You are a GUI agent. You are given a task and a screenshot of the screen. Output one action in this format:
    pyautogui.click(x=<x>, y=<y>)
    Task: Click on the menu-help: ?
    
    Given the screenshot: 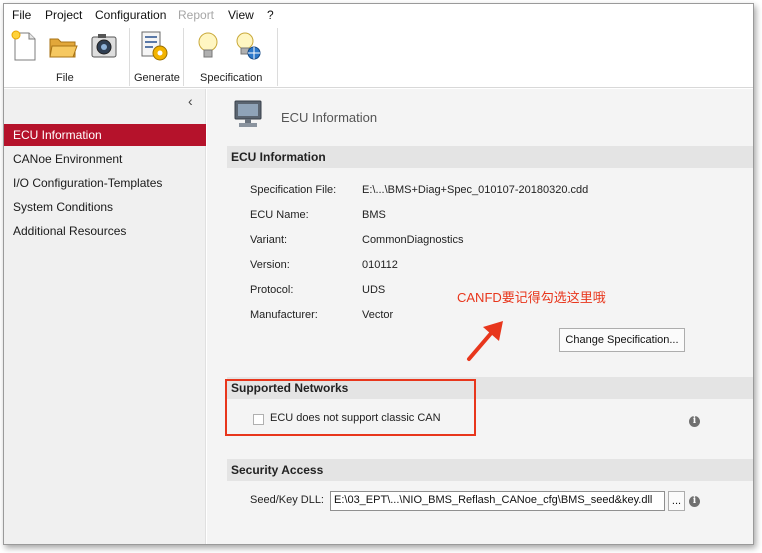 What is the action you would take?
    pyautogui.click(x=270, y=15)
    